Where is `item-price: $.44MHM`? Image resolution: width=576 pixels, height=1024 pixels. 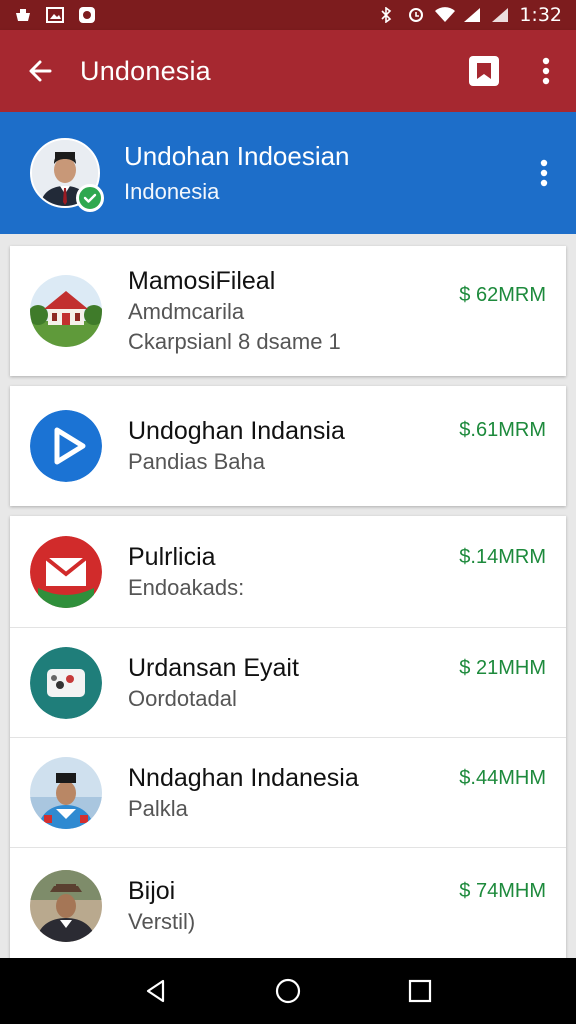
item-price: $.44MHM is located at coordinates (502, 778).